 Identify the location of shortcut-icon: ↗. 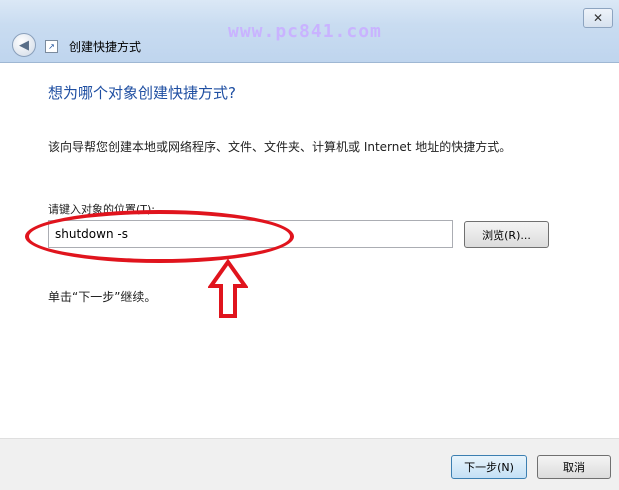
(51, 46).